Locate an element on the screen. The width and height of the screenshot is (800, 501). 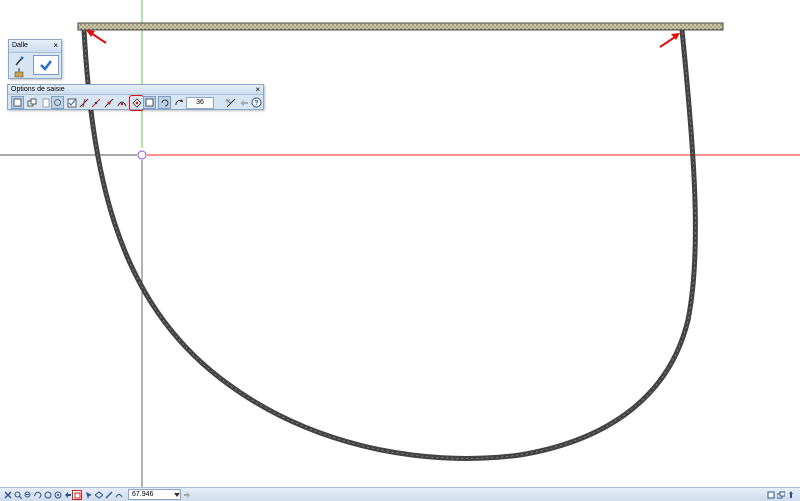
arc-icon is located at coordinates (121, 102).